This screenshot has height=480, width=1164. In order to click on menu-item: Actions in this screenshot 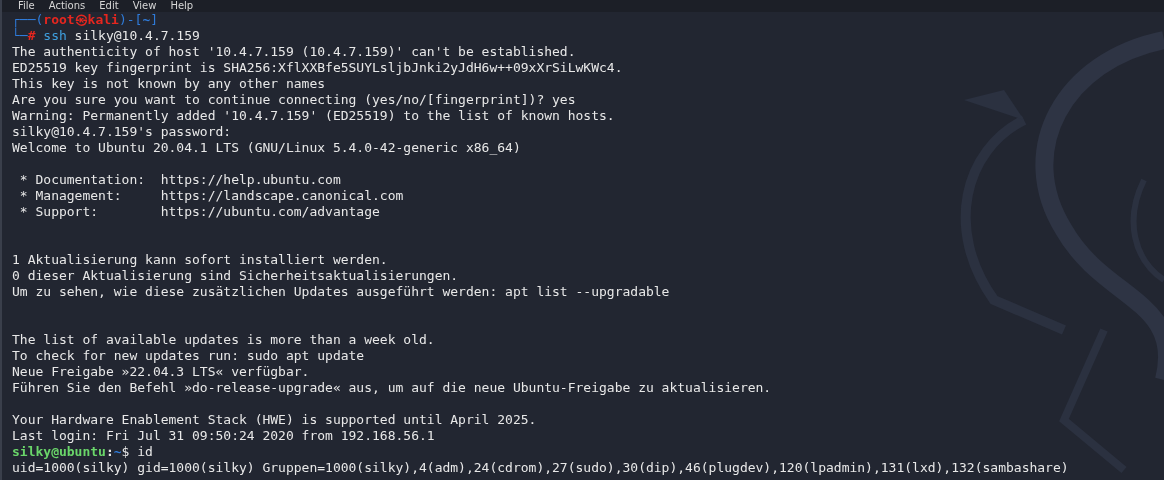, I will do `click(67, 6)`.